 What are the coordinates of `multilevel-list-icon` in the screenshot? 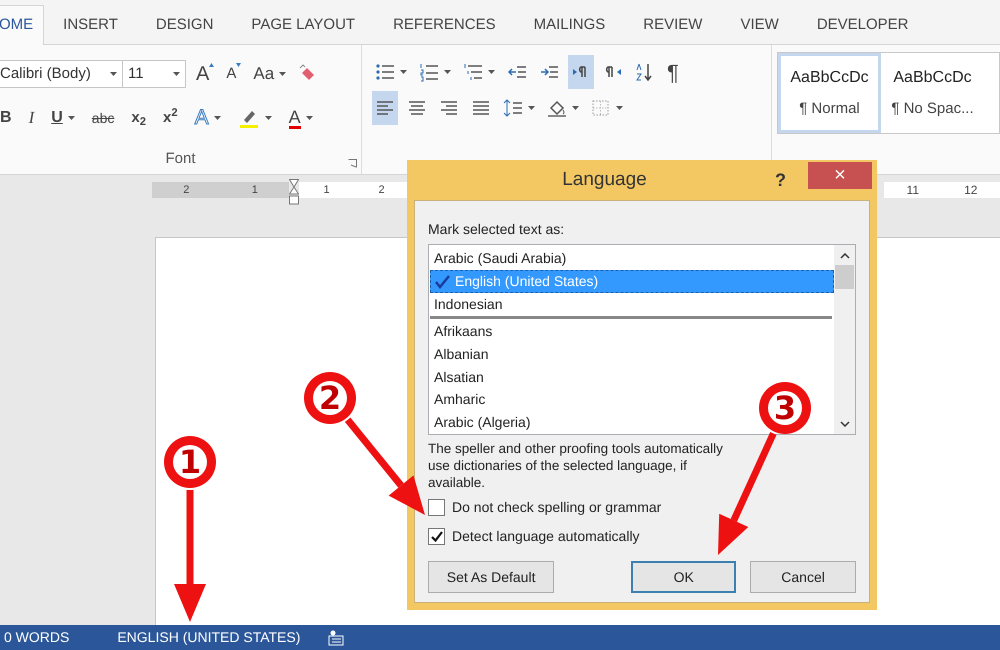 It's located at (473, 72).